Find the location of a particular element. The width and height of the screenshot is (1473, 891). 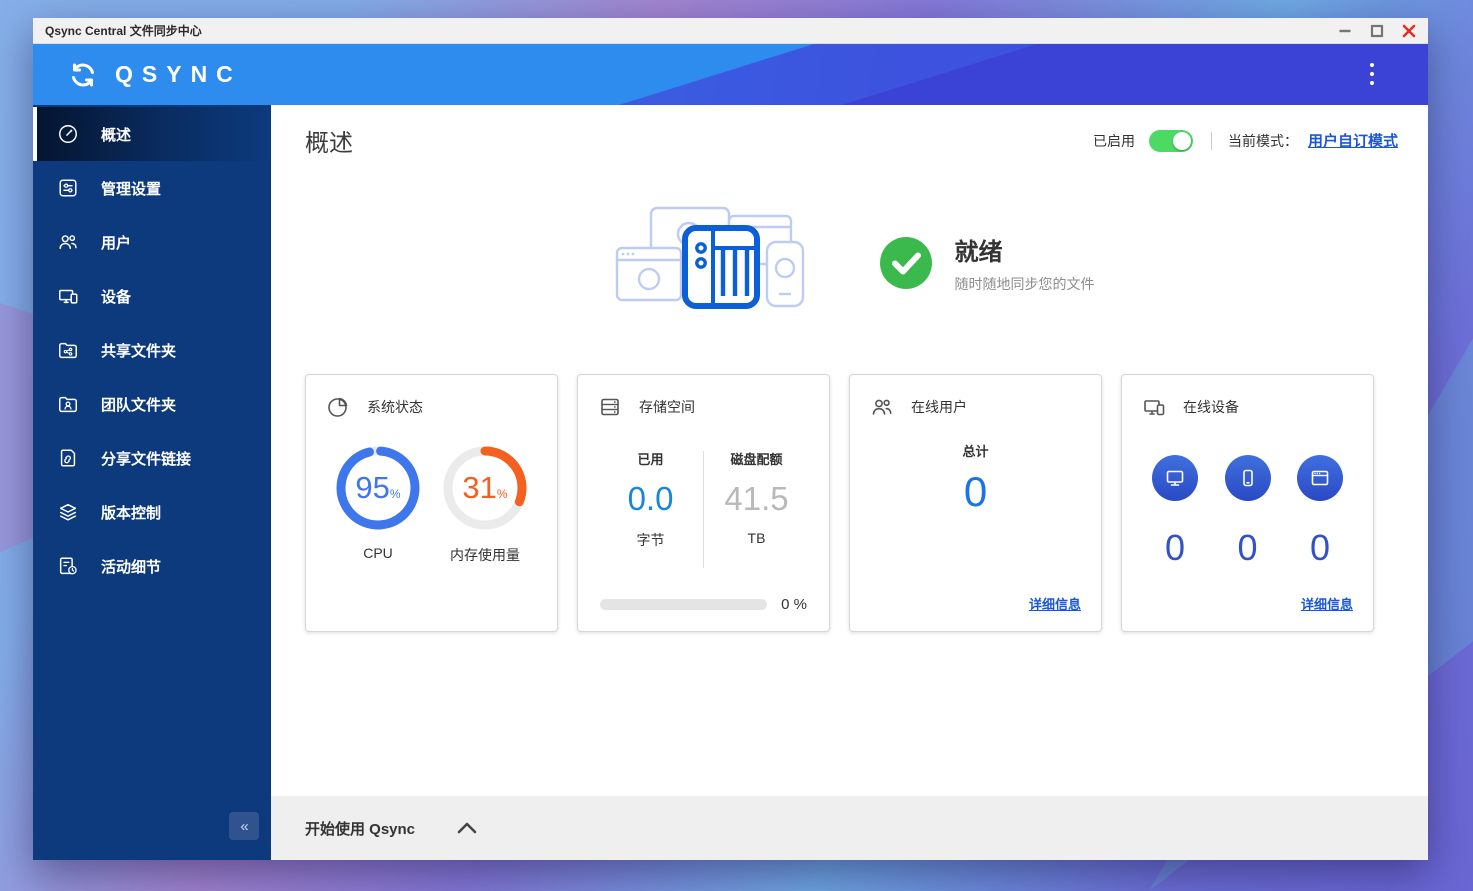

divider is located at coordinates (1211, 140).